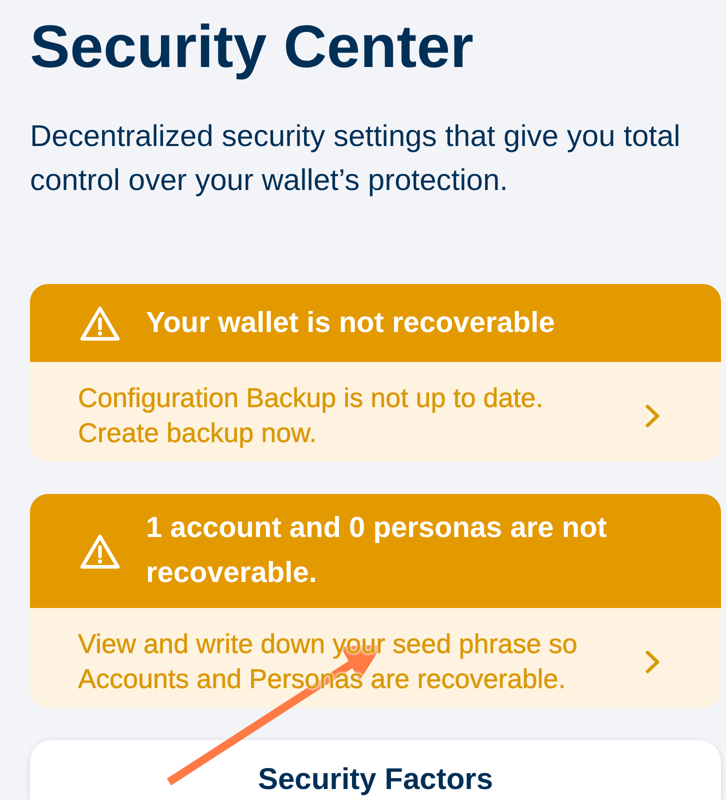  I want to click on card-title: Security Factors, so click(376, 780).